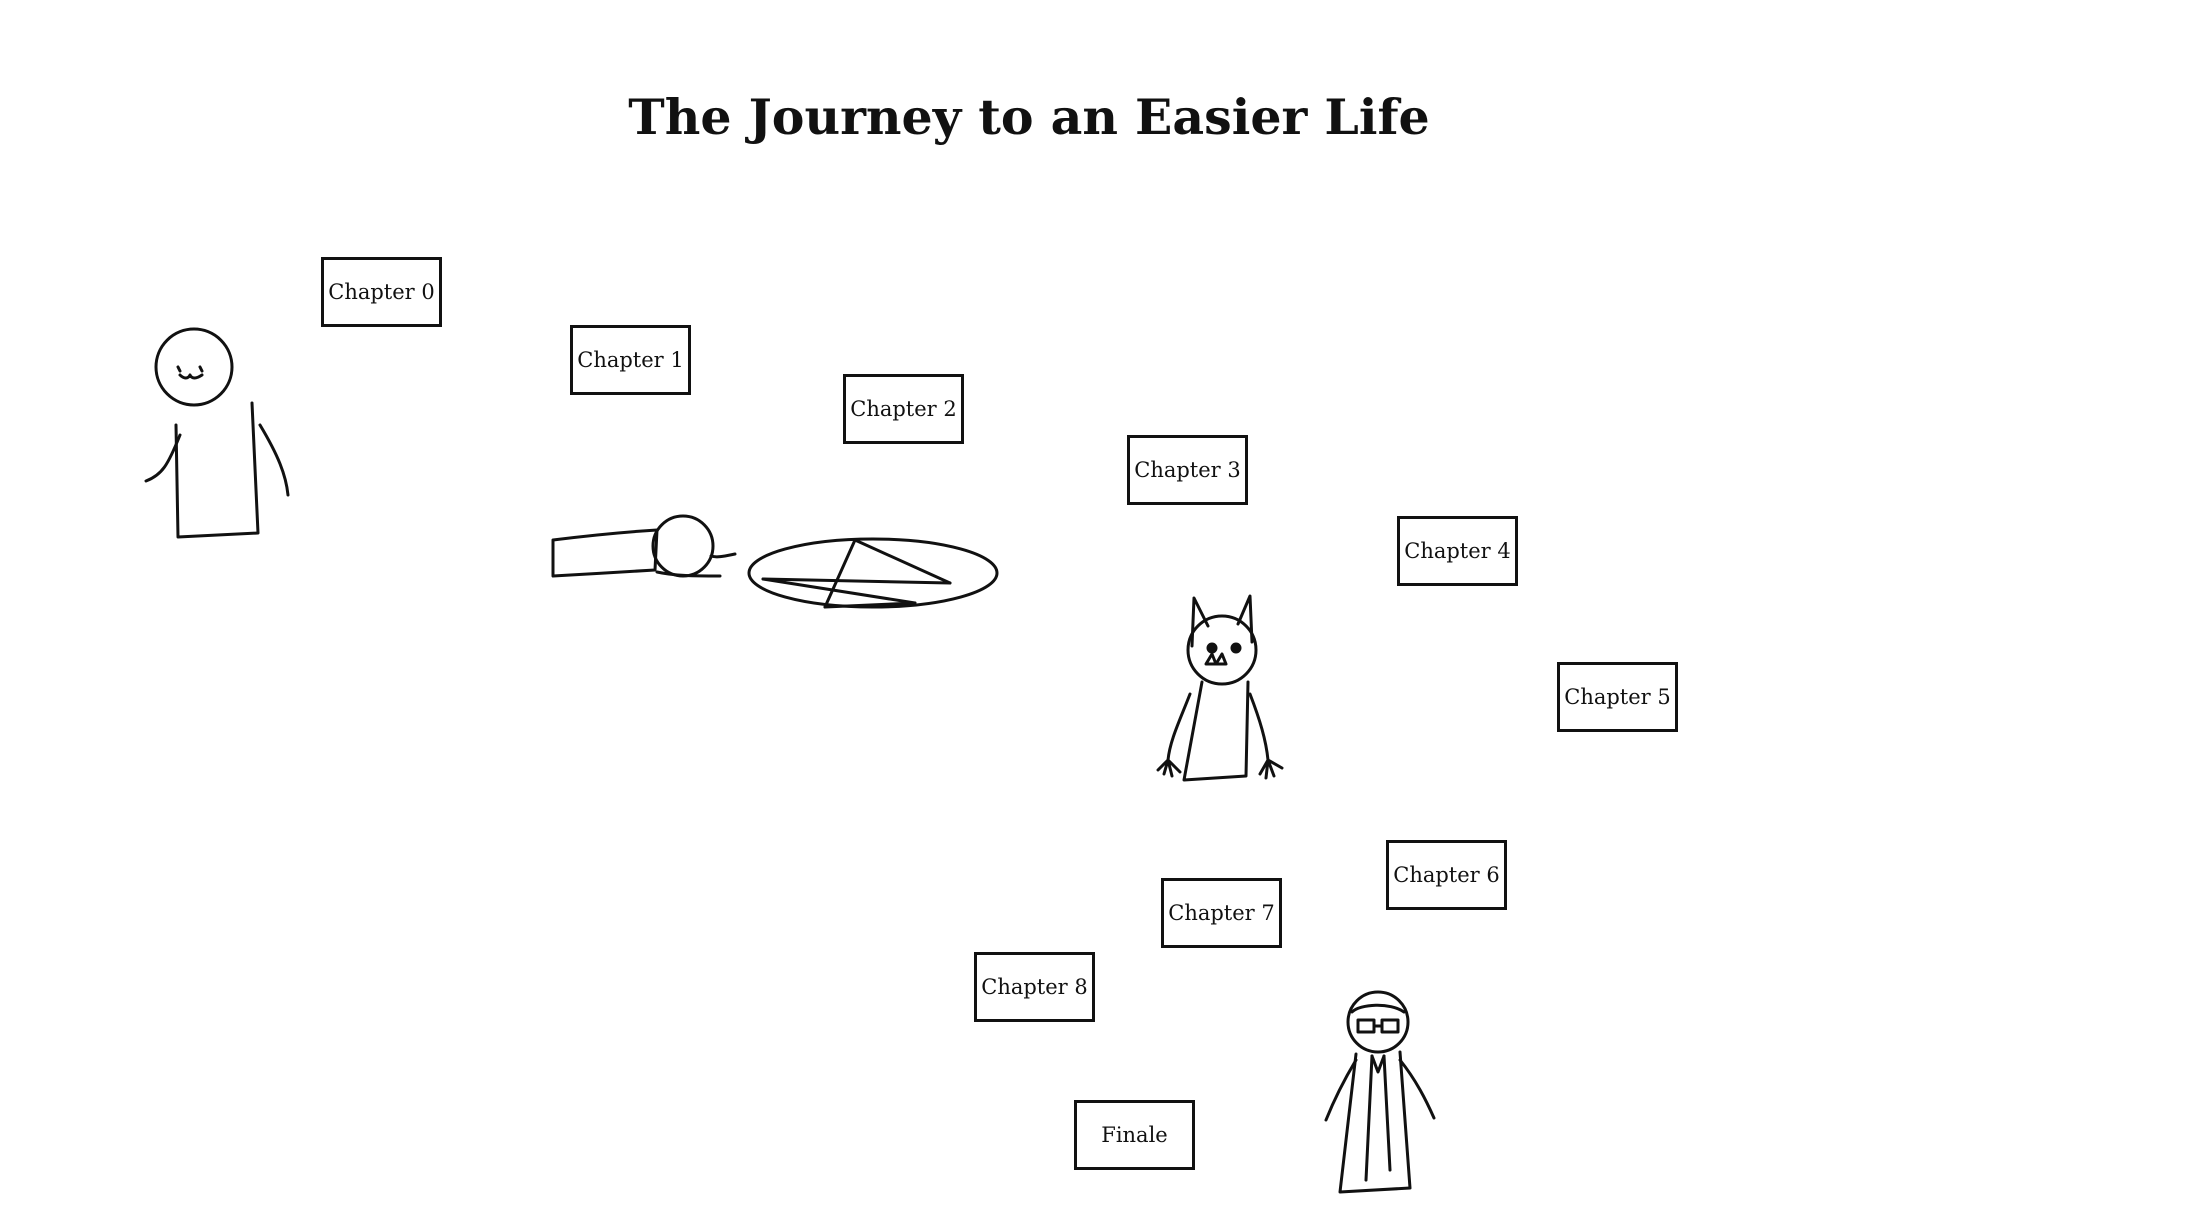 The height and width of the screenshot is (1218, 2188). I want to click on page-title: The Journey to an Easier Life, so click(1029, 117).